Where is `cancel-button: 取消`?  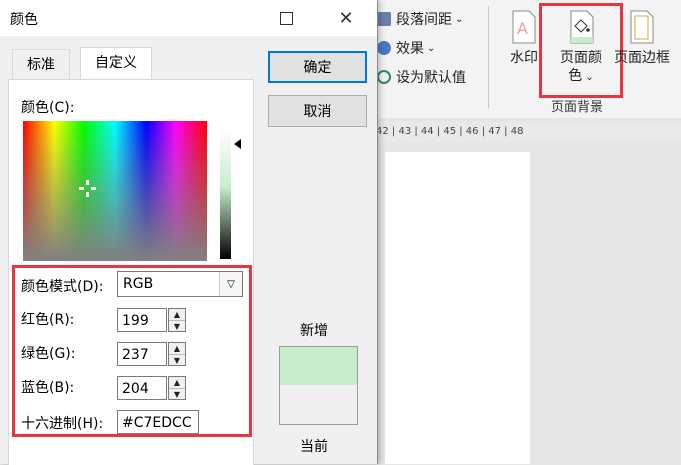
cancel-button: 取消 is located at coordinates (317, 111).